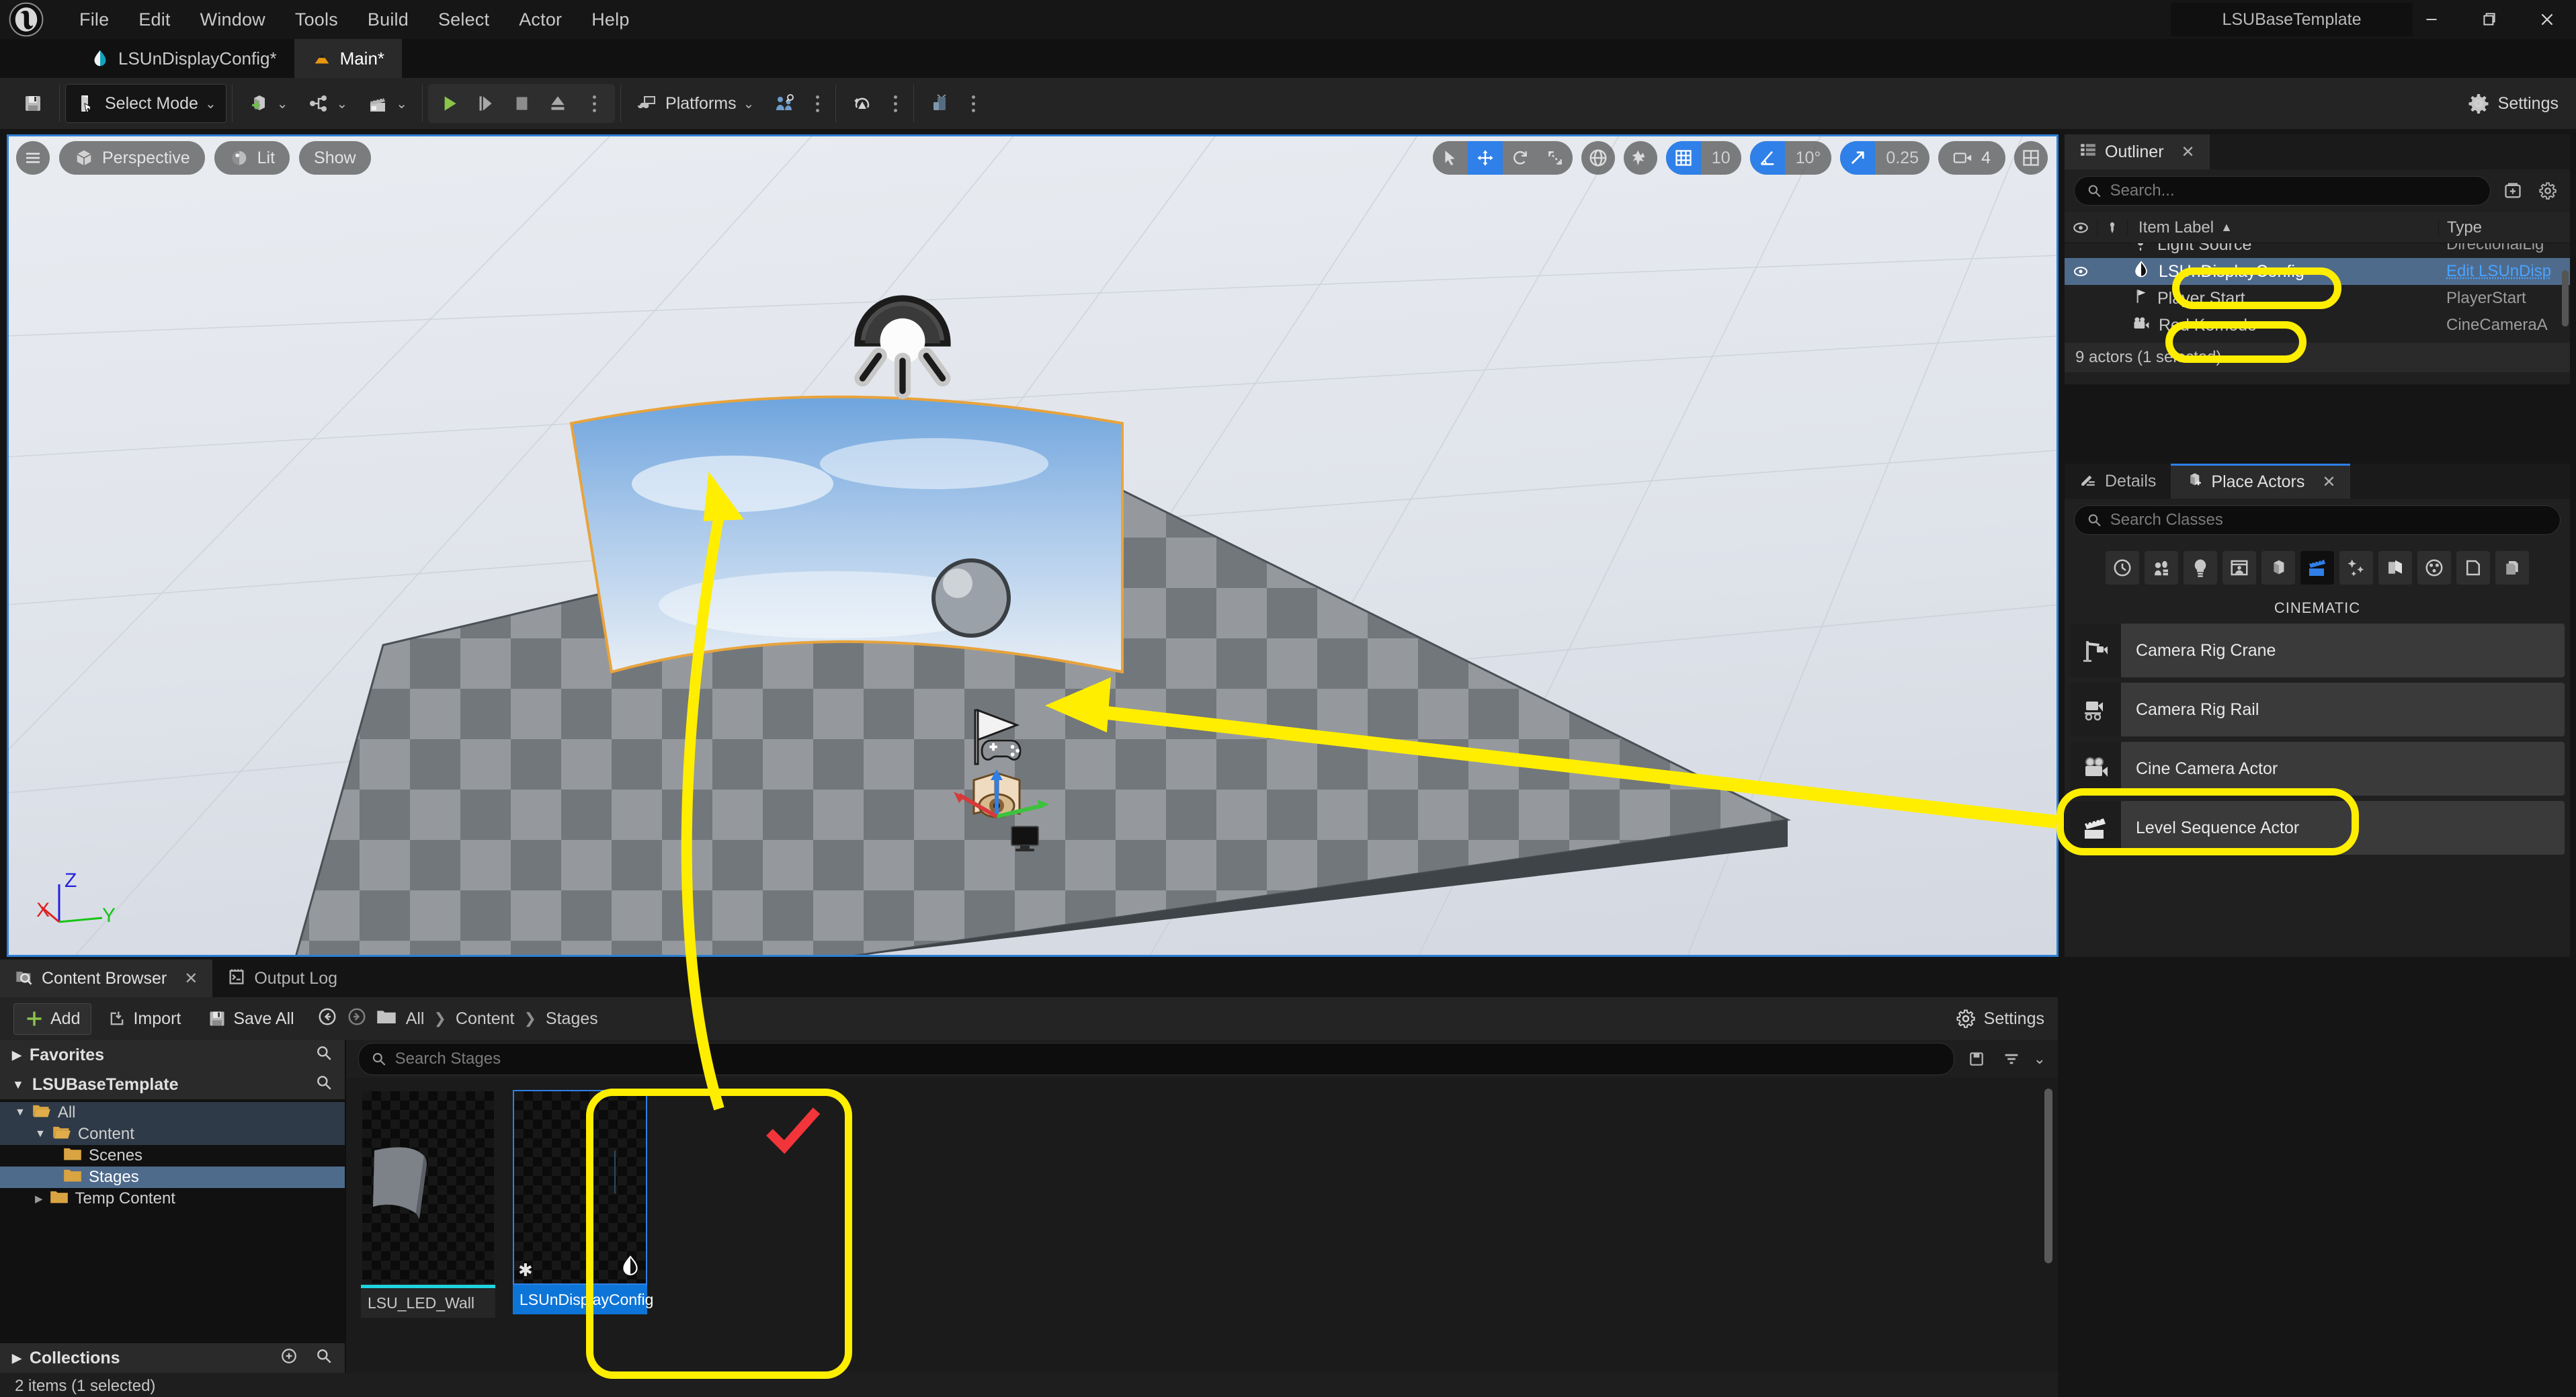  I want to click on editor-settings-button: Settings, so click(2513, 103).